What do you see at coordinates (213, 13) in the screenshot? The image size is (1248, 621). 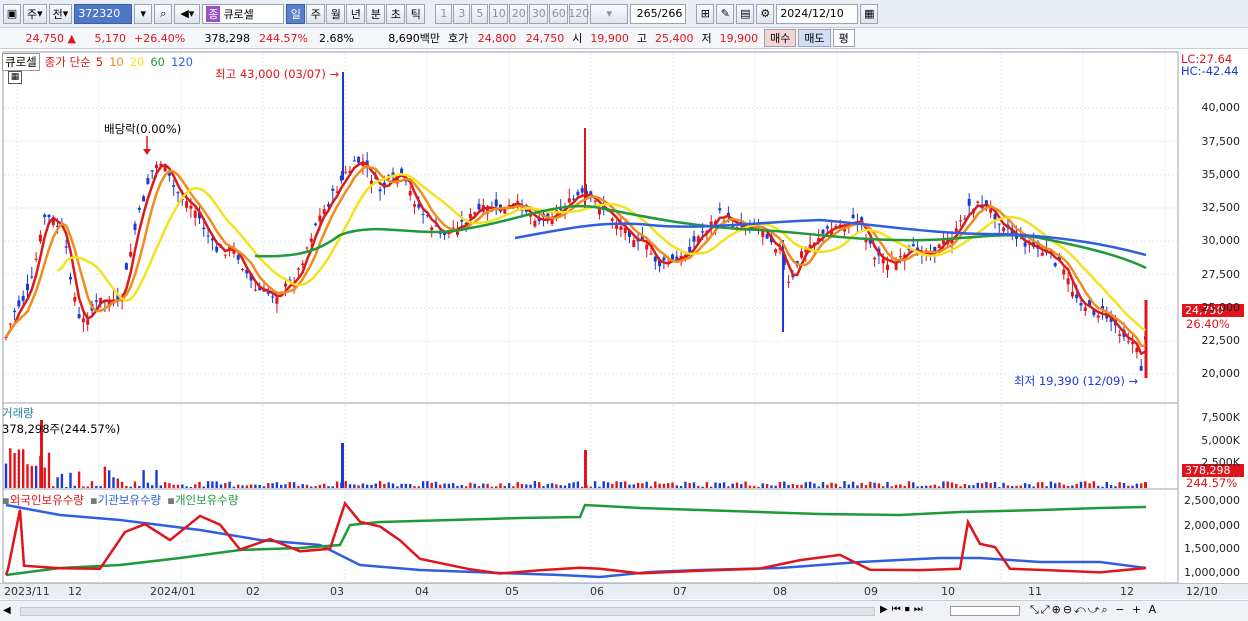 I see `stock-badge: 종` at bounding box center [213, 13].